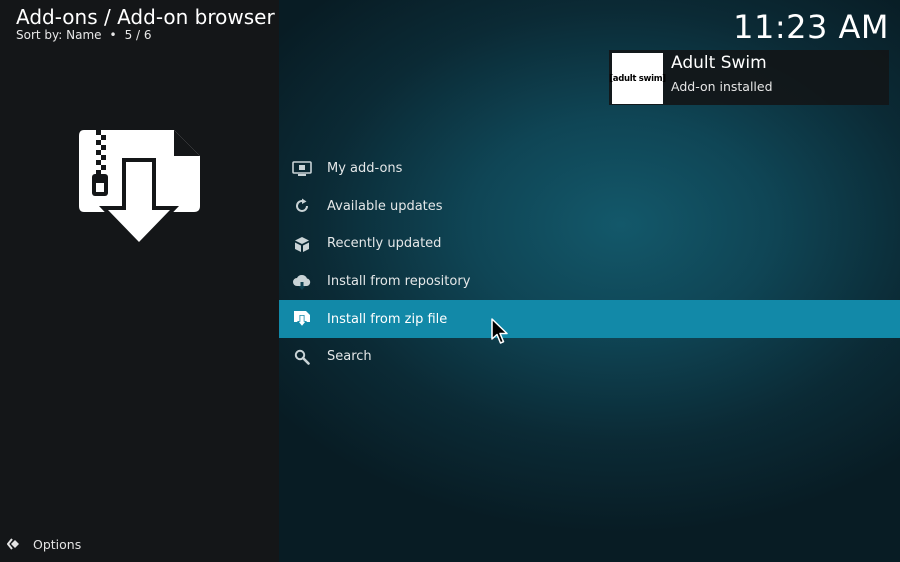 This screenshot has height=562, width=900. Describe the element at coordinates (589, 169) in the screenshot. I see `menu-item-my-addons: My add-ons` at that location.